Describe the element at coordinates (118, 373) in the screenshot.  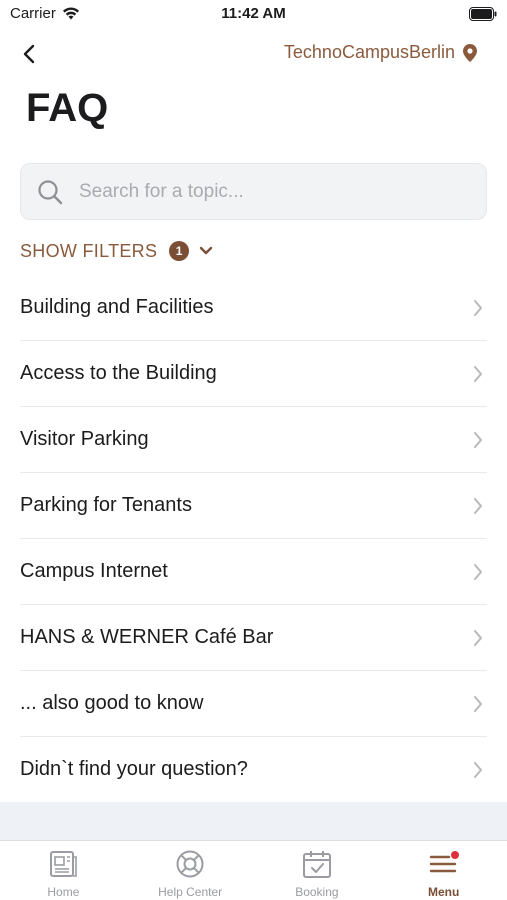
I see `list-item-label: Access to the Building` at that location.